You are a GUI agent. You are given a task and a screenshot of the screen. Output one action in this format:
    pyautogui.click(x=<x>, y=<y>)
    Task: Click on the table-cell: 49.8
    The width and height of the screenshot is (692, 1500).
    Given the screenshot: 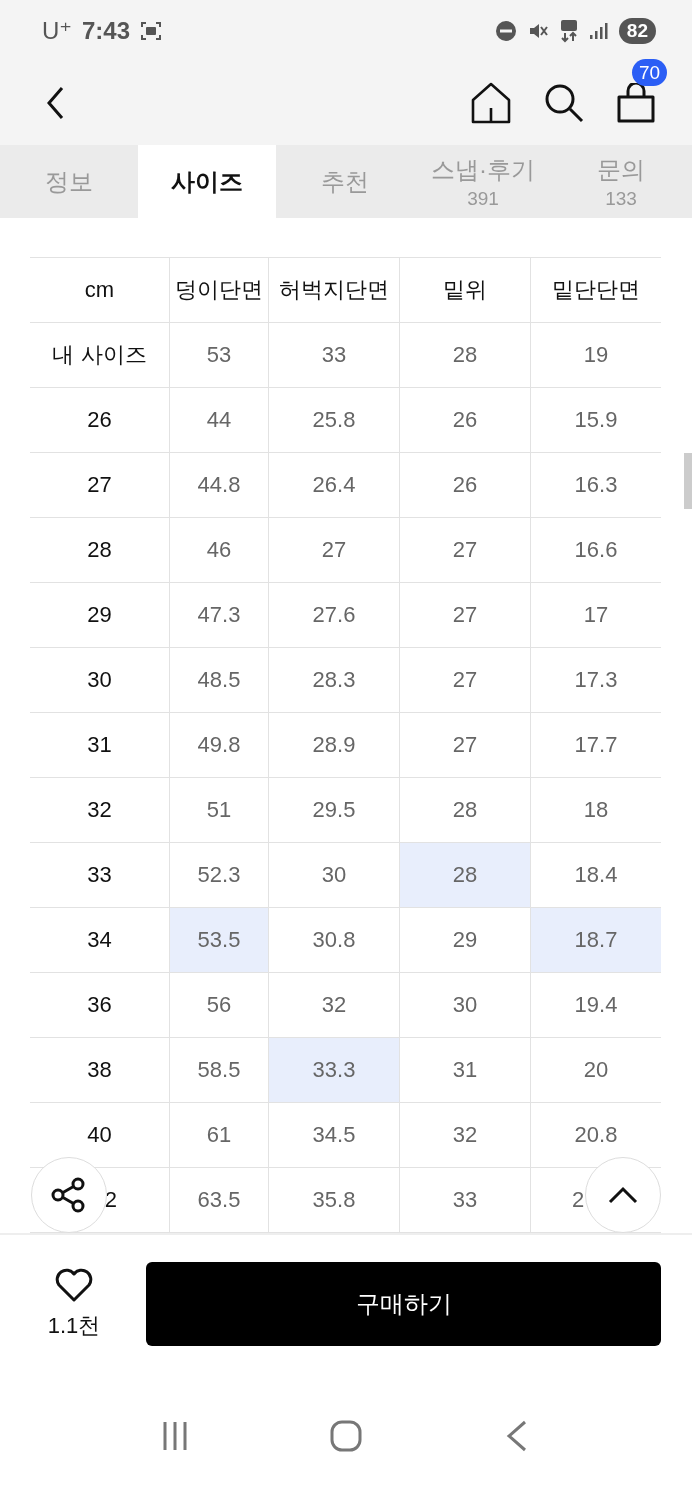 What is the action you would take?
    pyautogui.click(x=219, y=745)
    